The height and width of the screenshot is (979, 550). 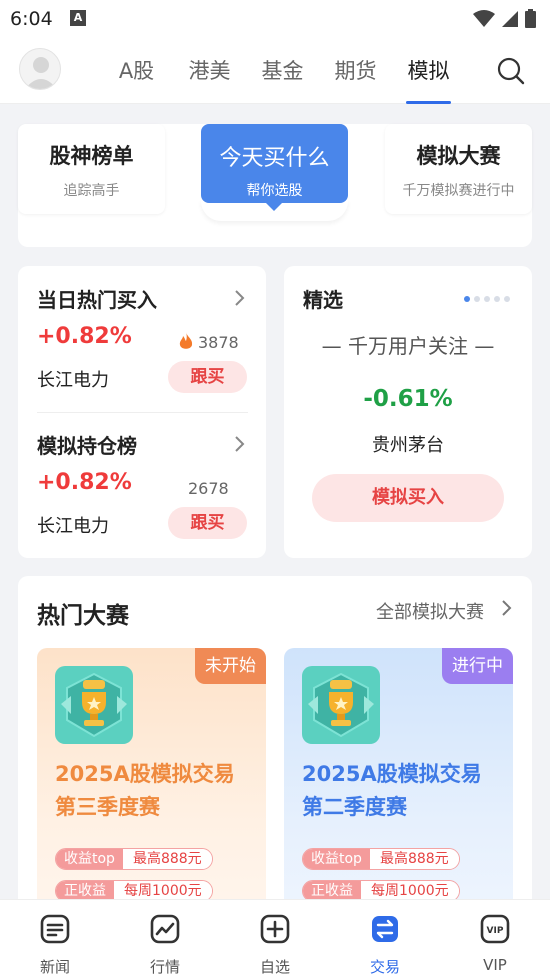 I want to click on hot-buy-change: +0.82%, so click(x=84, y=336).